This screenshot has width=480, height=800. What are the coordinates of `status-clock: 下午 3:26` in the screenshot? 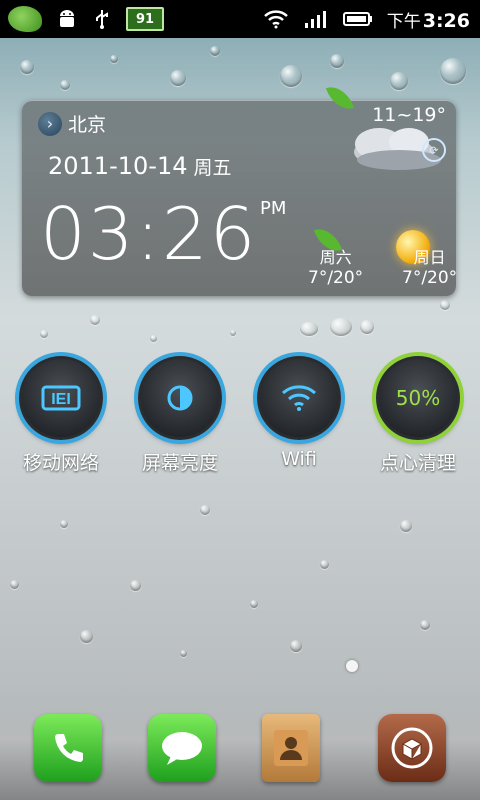 It's located at (428, 19).